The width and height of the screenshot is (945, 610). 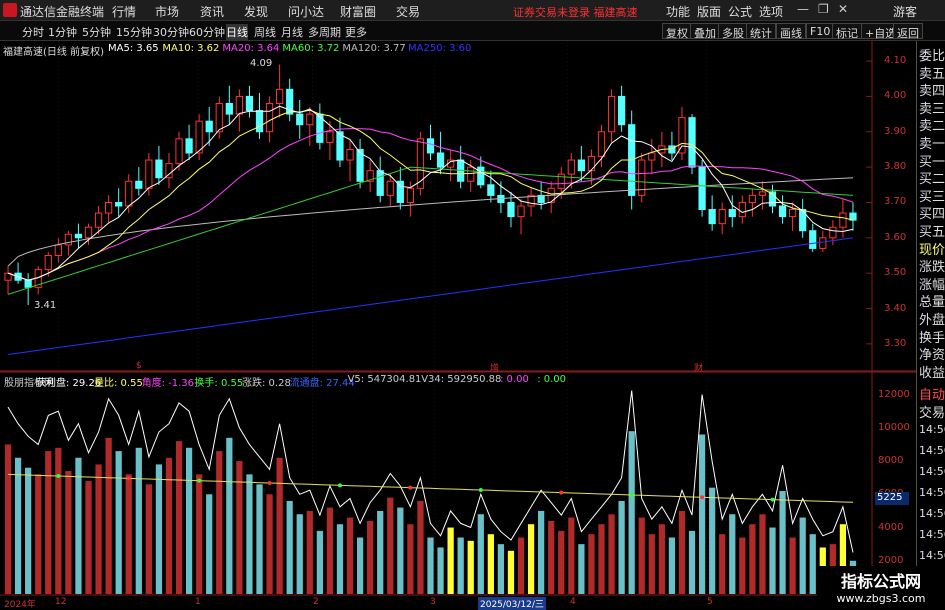 I want to click on trade-time-5: 14:56, so click(x=932, y=534).